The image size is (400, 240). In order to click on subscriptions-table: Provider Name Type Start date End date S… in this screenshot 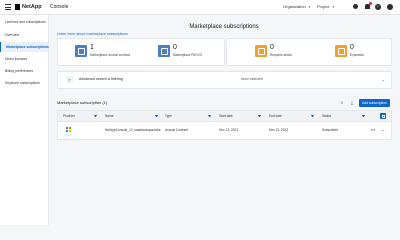, I will do `click(224, 125)`.